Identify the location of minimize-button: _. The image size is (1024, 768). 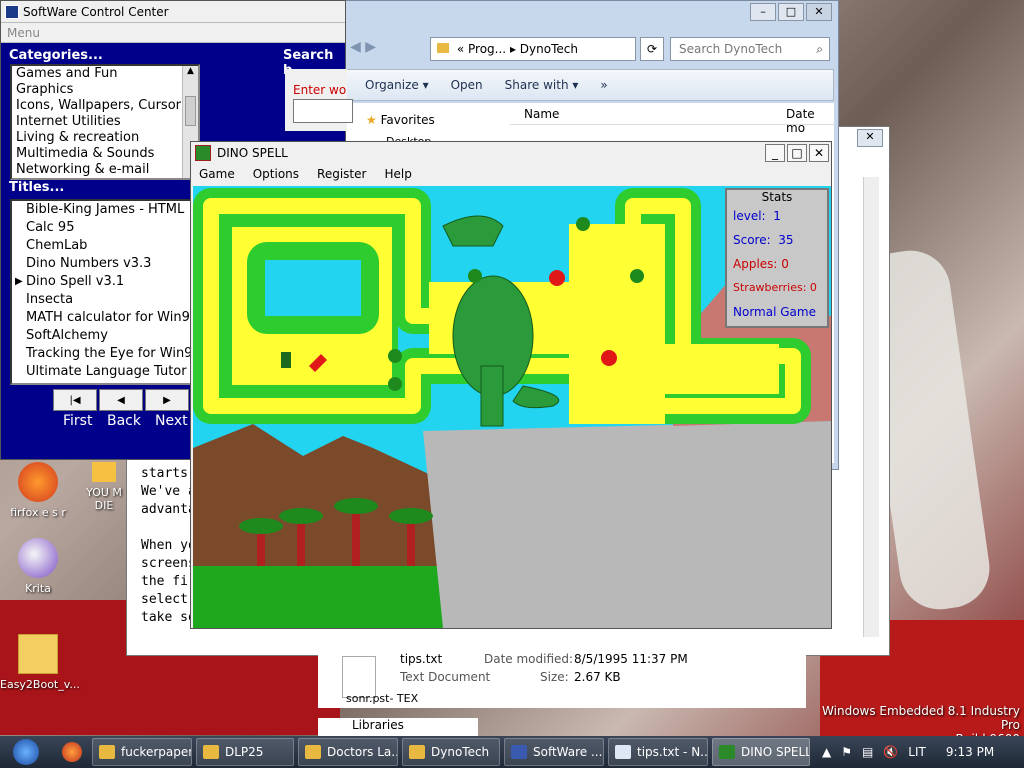
(775, 153).